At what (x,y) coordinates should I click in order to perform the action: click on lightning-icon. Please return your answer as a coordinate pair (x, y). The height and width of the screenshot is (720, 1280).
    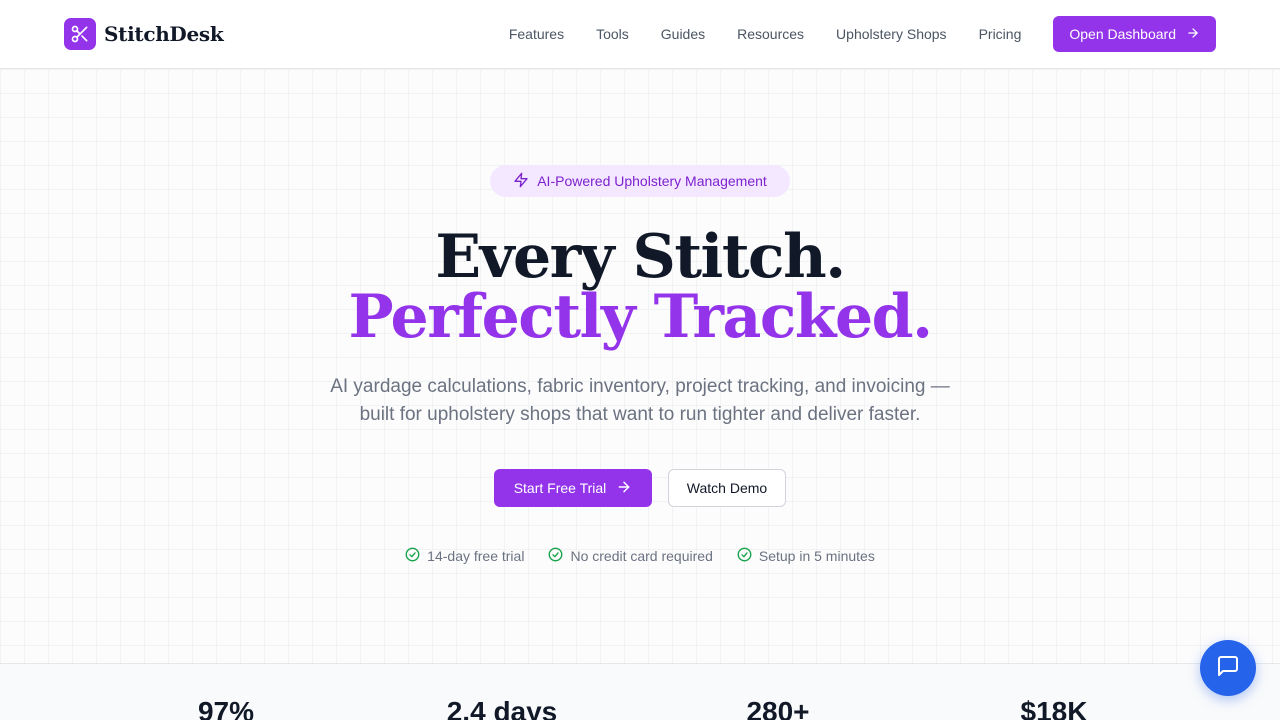
    Looking at the image, I should click on (521, 181).